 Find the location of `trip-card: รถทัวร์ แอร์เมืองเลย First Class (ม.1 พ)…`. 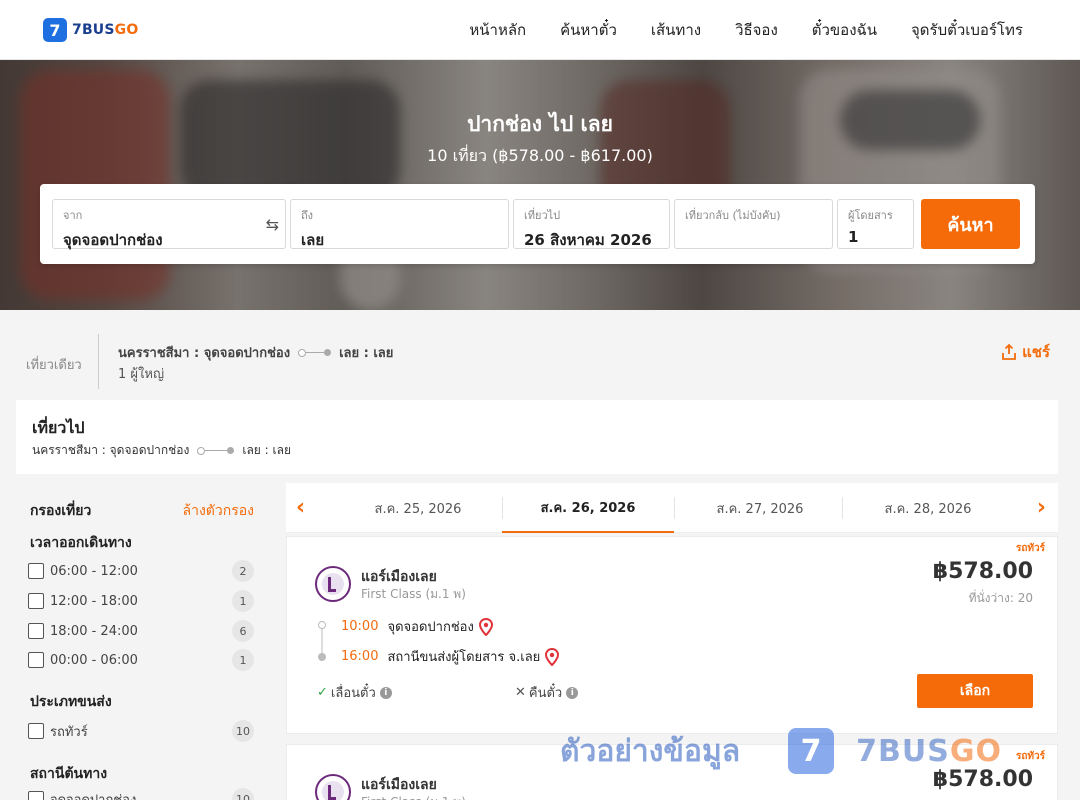

trip-card: รถทัวร์ แอร์เมืองเลย First Class (ม.1 พ)… is located at coordinates (672, 772).